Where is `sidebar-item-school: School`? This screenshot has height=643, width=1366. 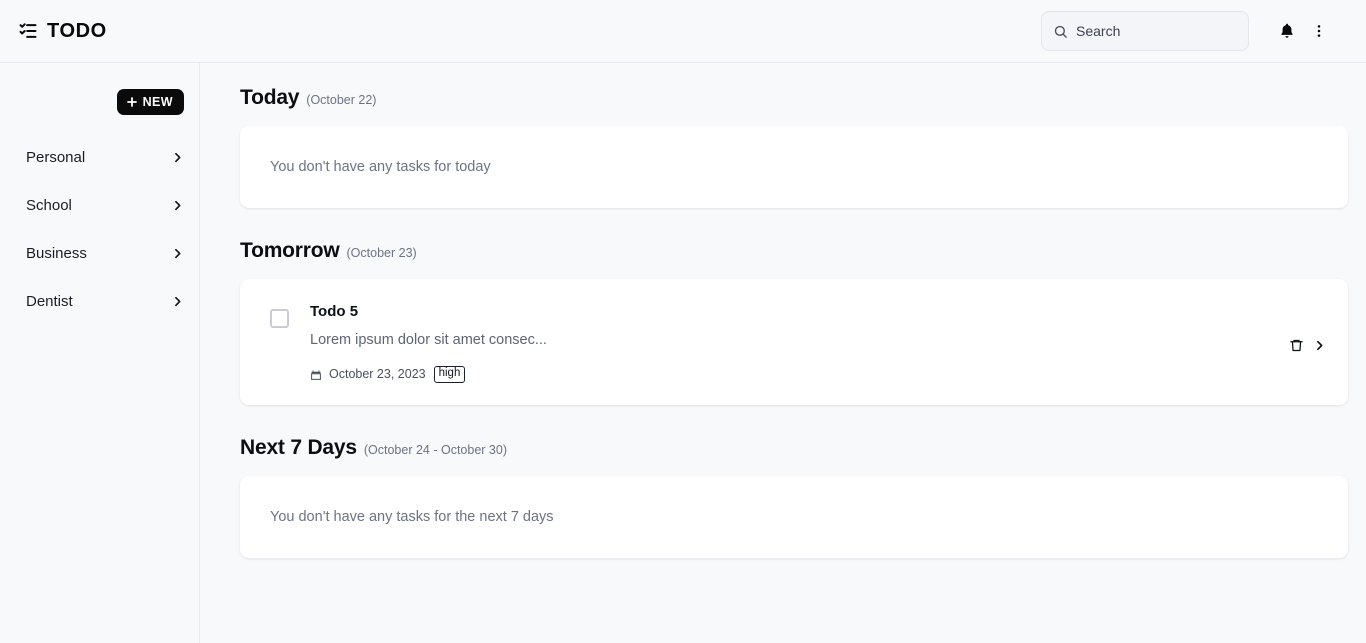 sidebar-item-school: School is located at coordinates (99, 205).